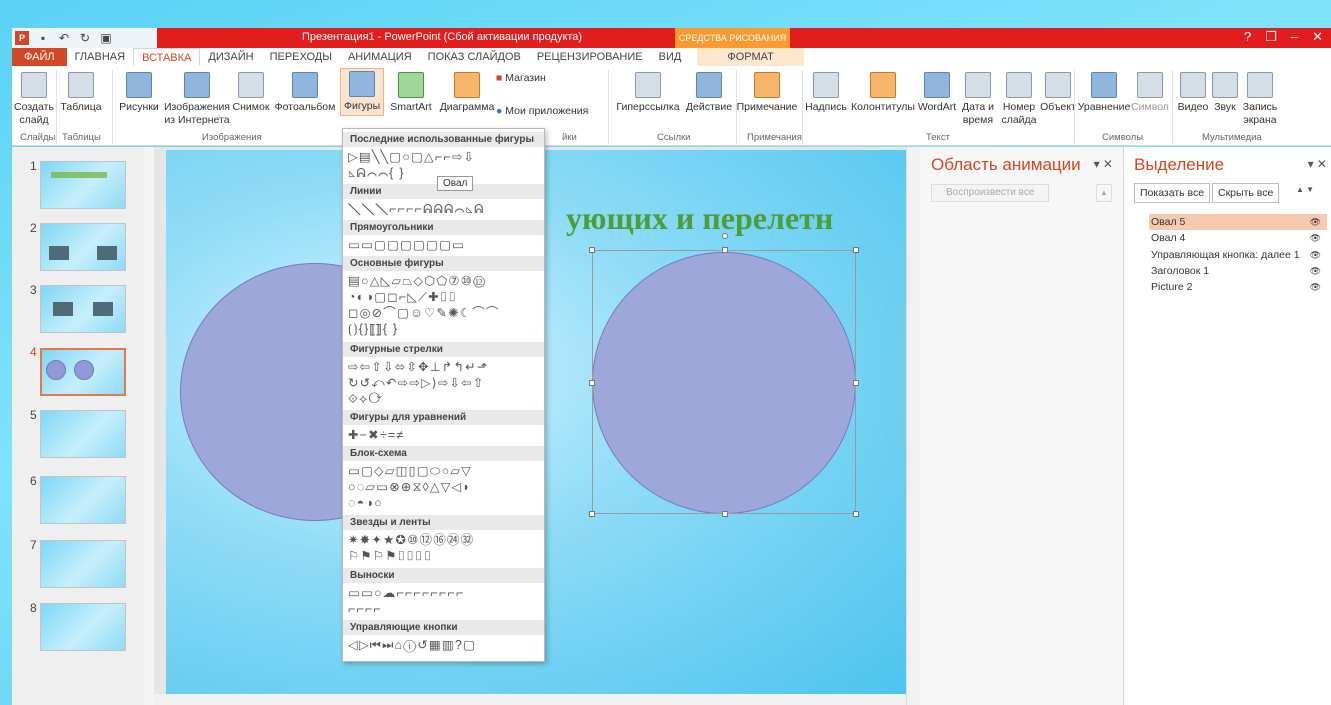  I want to click on new-slide-button: Создать слайд, so click(34, 99).